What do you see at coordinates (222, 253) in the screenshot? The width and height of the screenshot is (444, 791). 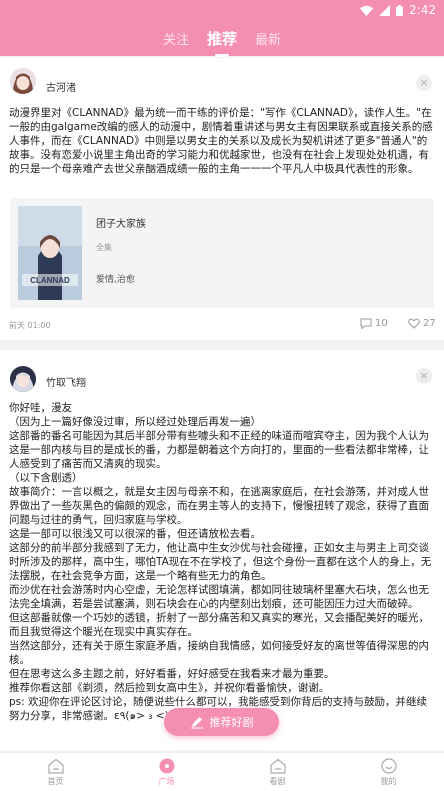 I see `linked-work-card: CLANNAD 团子大家族 全集 爱情,治愈` at bounding box center [222, 253].